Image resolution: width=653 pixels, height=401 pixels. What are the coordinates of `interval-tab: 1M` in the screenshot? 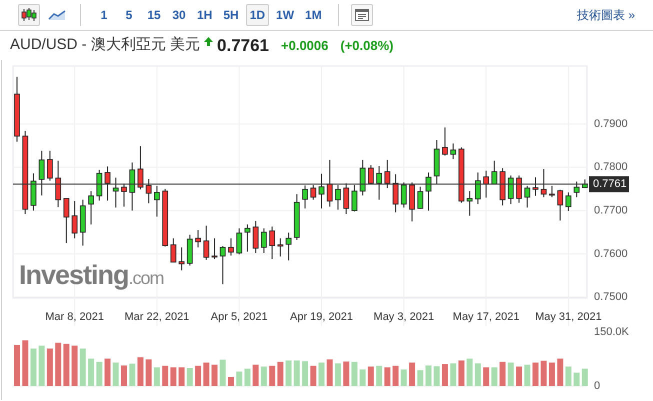 It's located at (313, 15).